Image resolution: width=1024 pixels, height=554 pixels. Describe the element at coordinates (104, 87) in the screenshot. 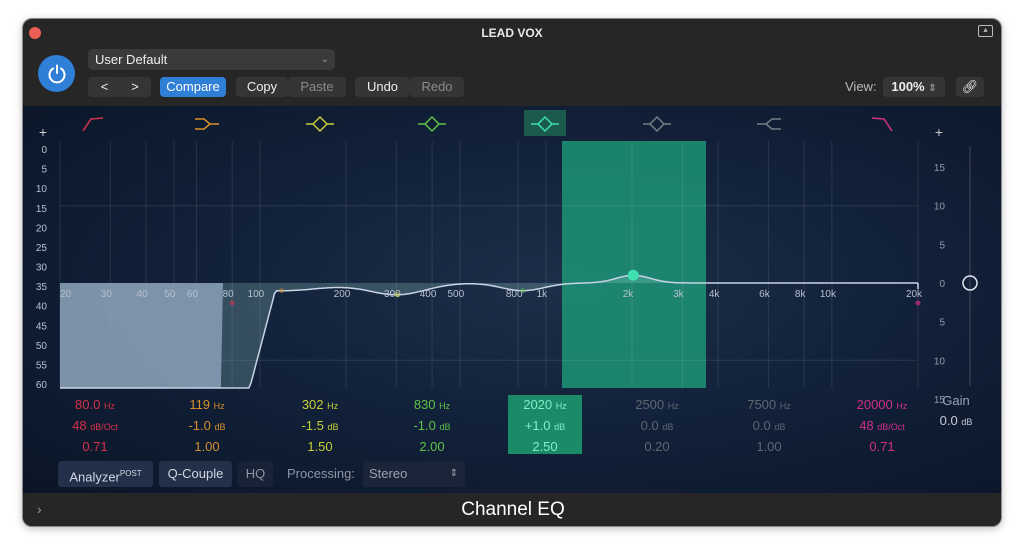

I see `previous-preset-button: <` at that location.